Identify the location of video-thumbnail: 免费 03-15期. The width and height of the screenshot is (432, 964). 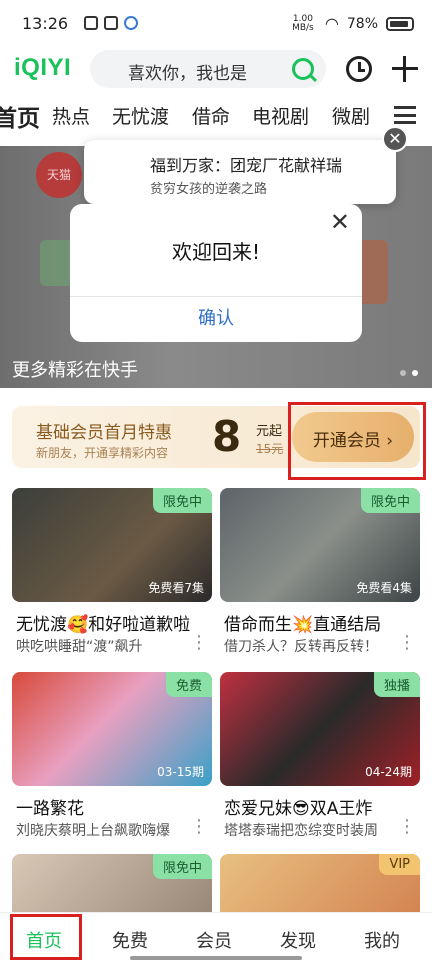
(112, 729).